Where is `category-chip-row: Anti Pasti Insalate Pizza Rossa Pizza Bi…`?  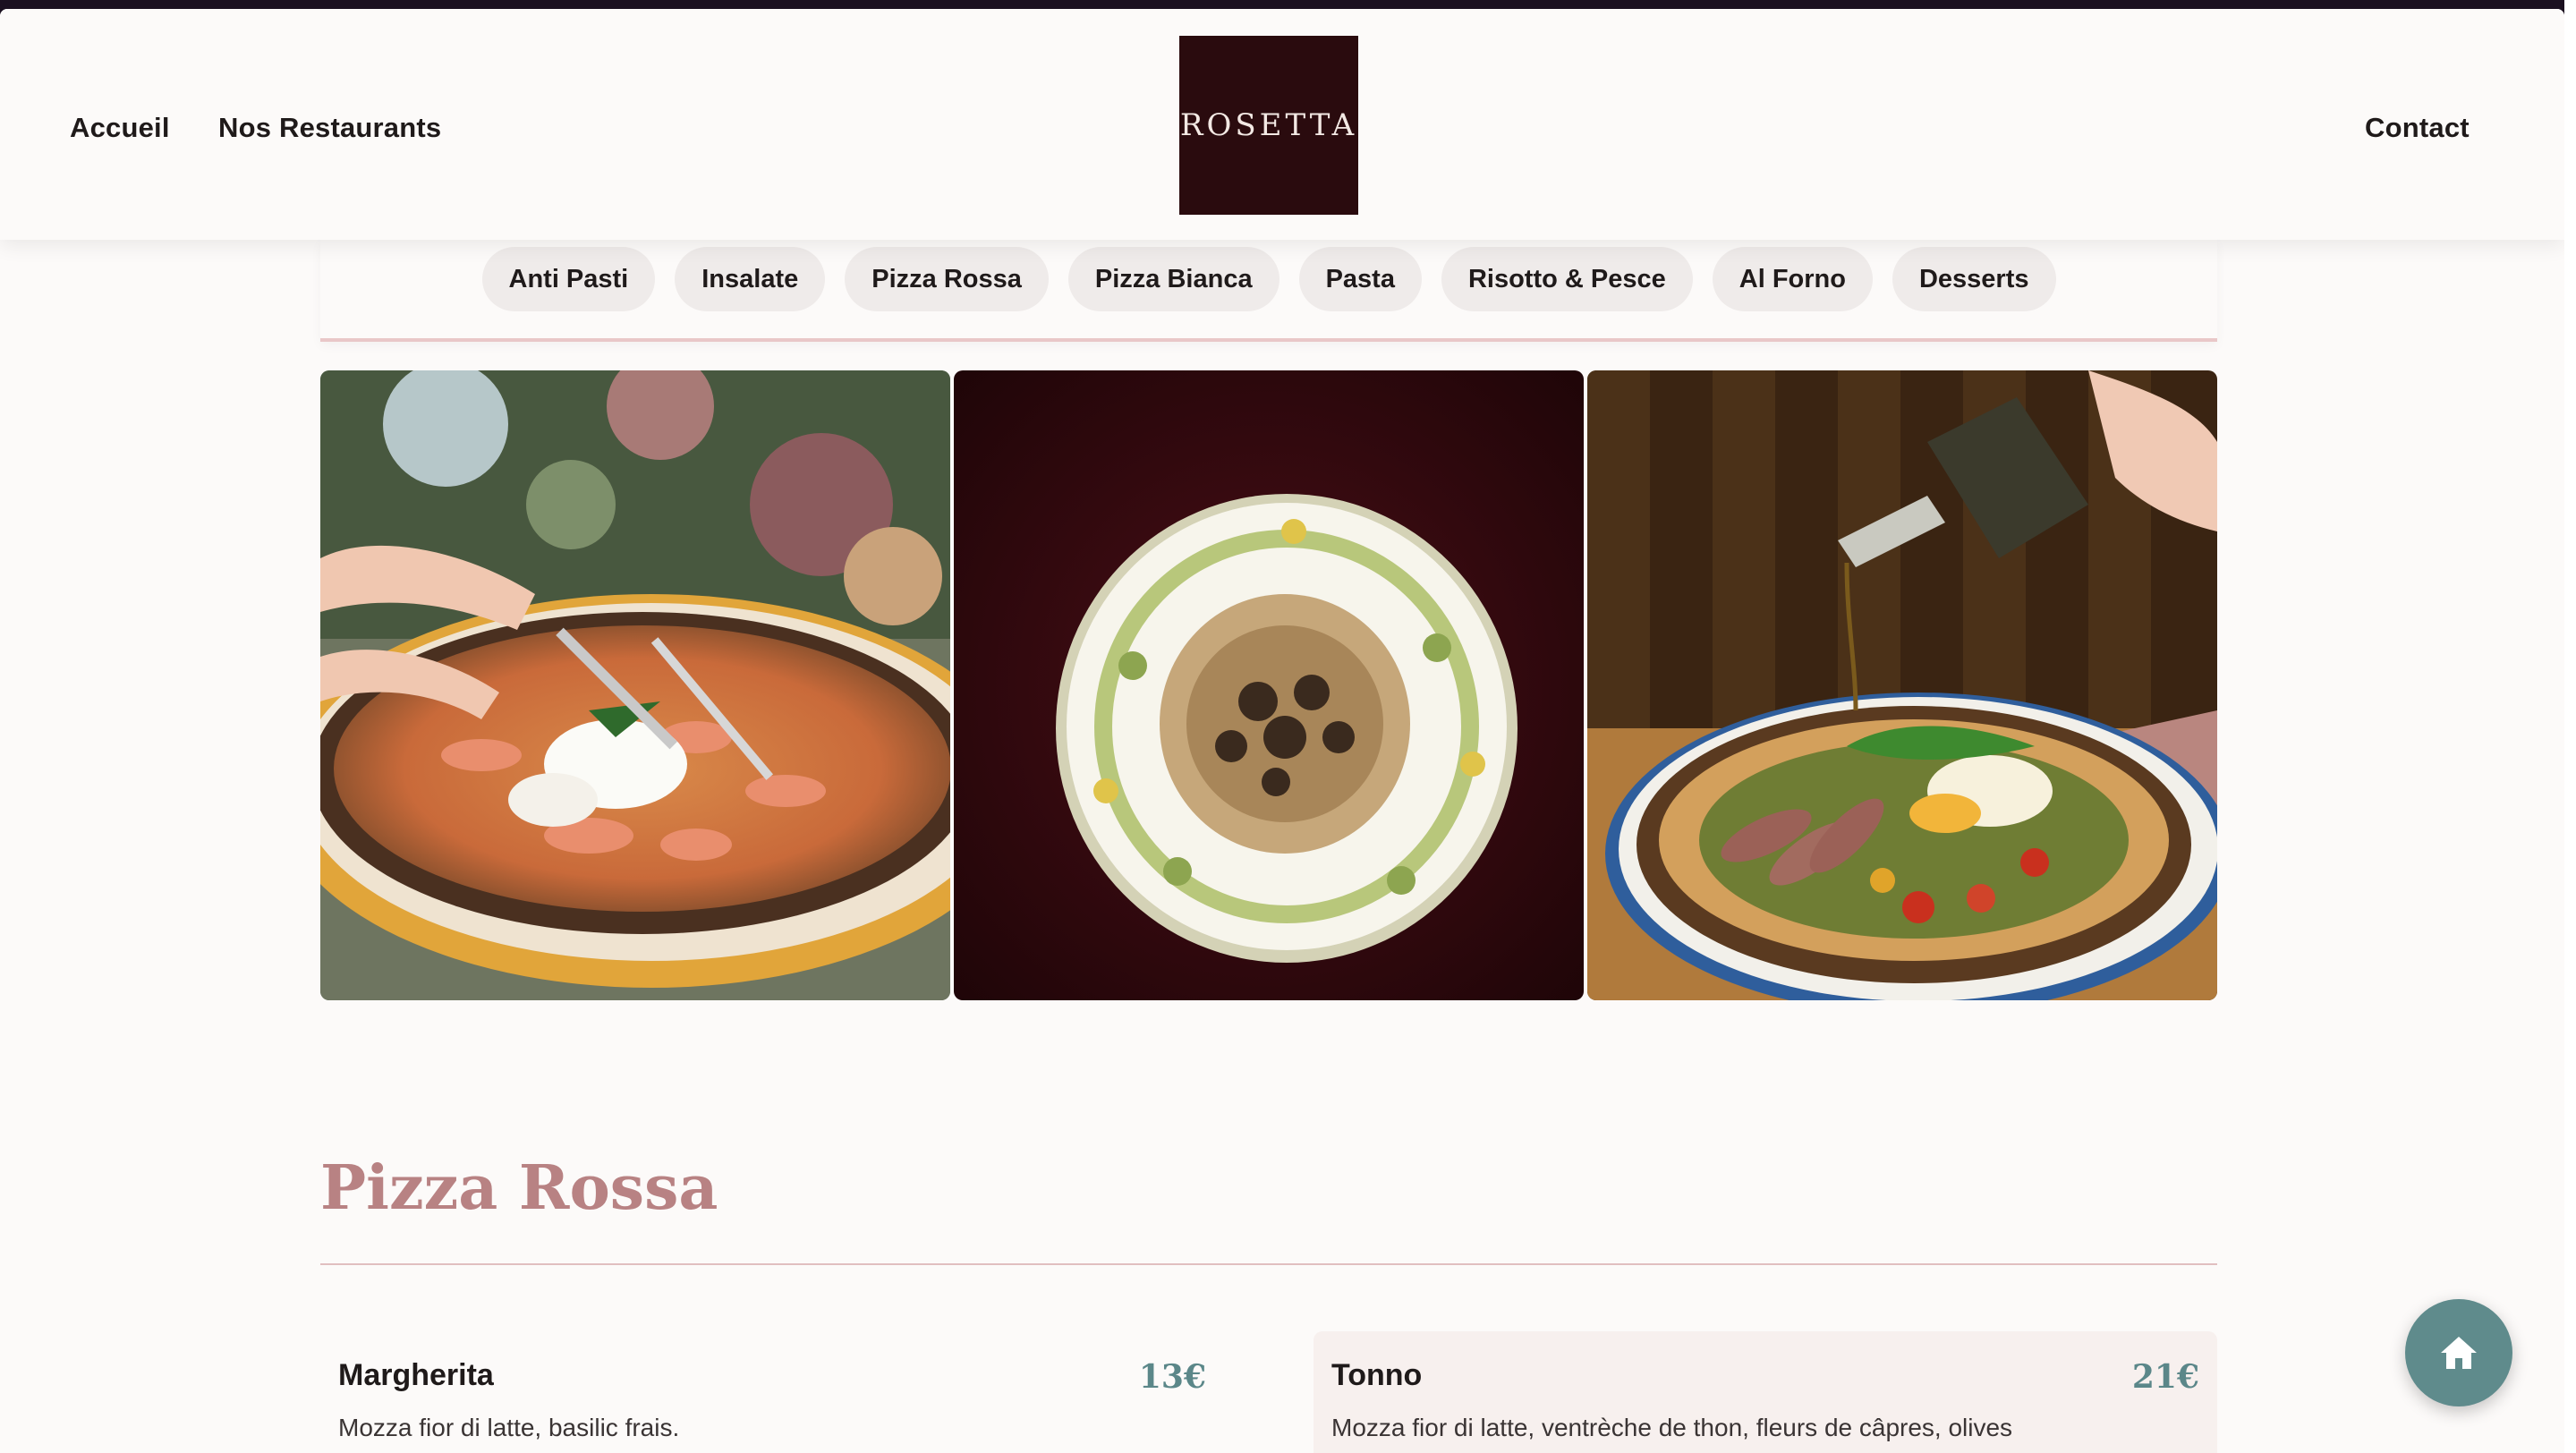
category-chip-row: Anti Pasti Insalate Pizza Rossa Pizza Bi… is located at coordinates (1268, 279).